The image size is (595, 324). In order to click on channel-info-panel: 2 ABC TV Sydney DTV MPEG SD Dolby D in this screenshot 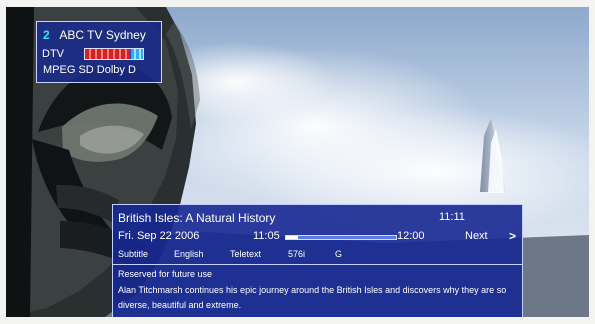, I will do `click(99, 52)`.